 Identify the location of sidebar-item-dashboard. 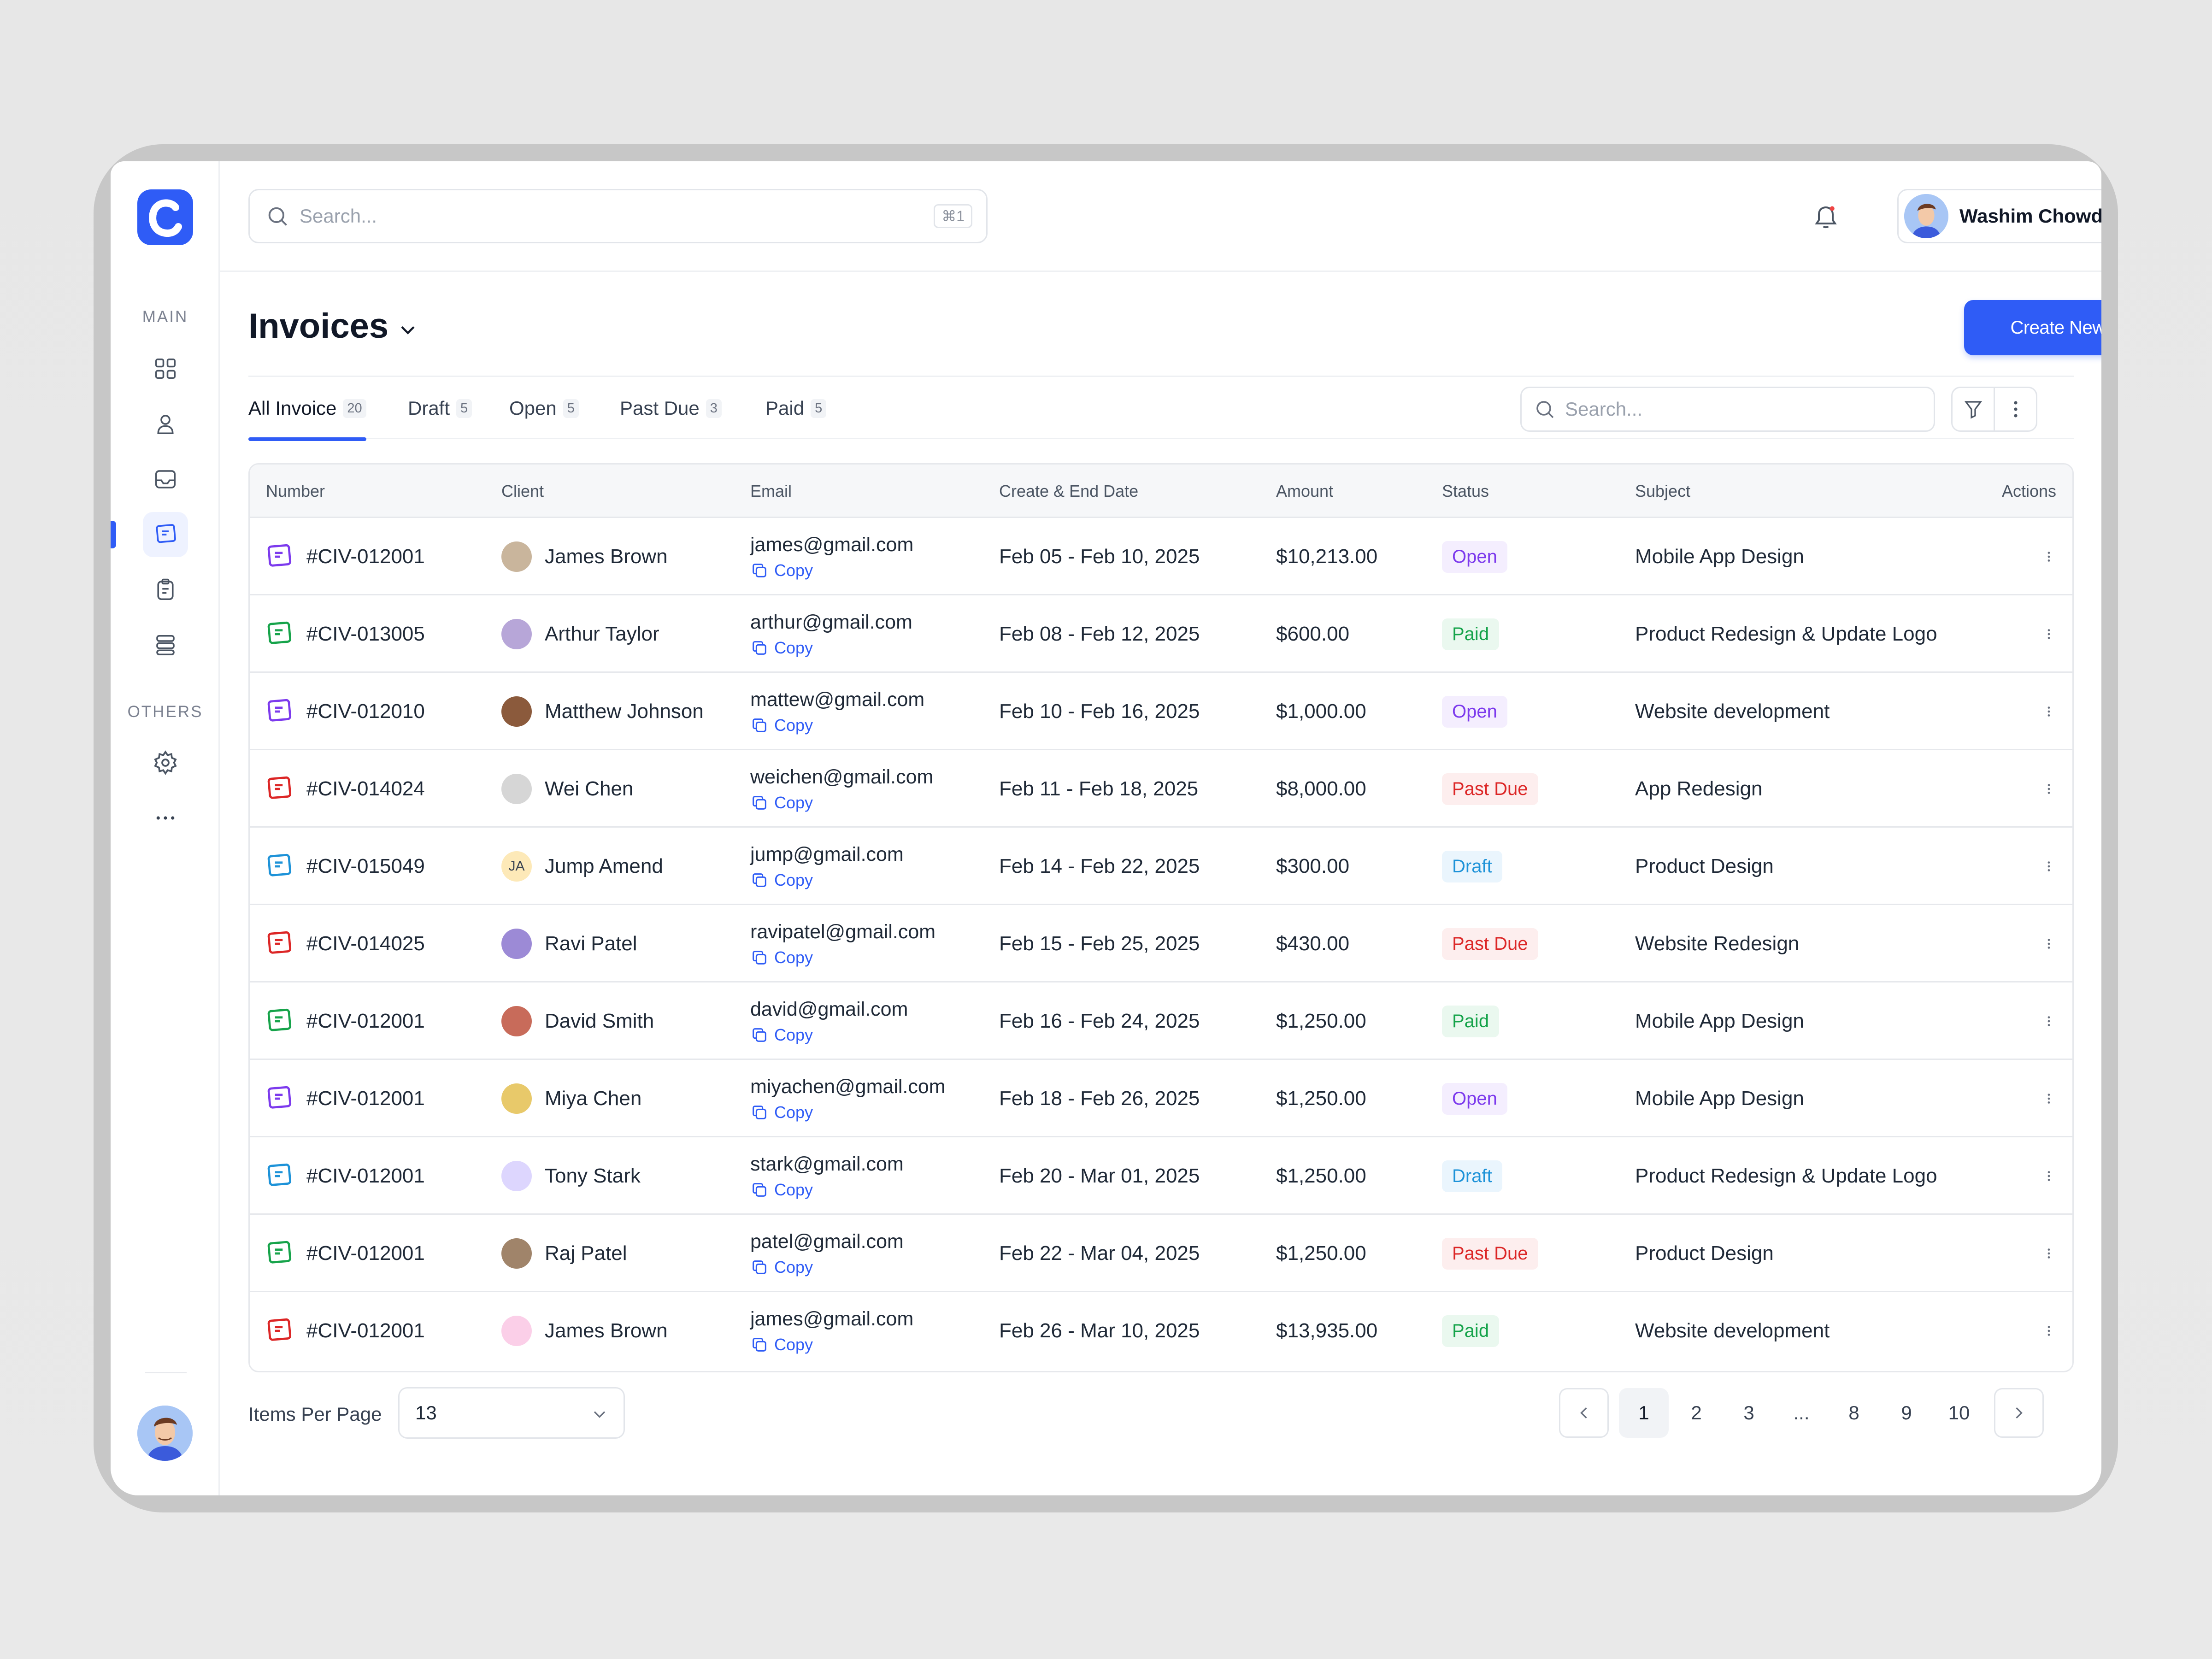
(165, 368).